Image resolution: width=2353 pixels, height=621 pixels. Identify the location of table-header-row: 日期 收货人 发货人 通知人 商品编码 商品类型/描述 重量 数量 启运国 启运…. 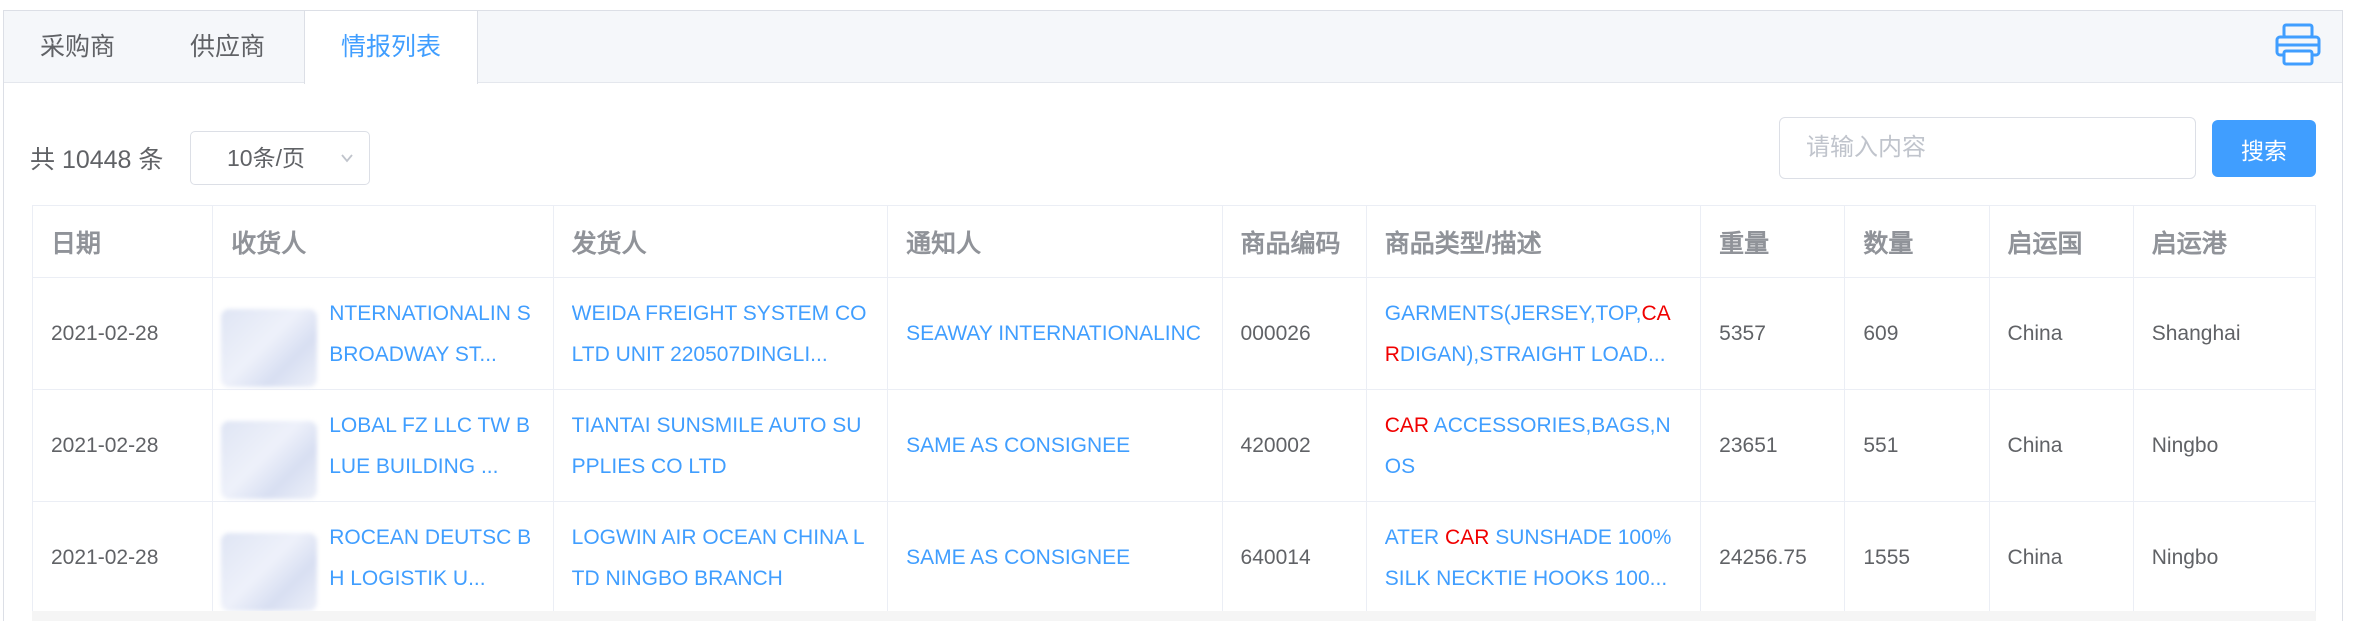
(1174, 241).